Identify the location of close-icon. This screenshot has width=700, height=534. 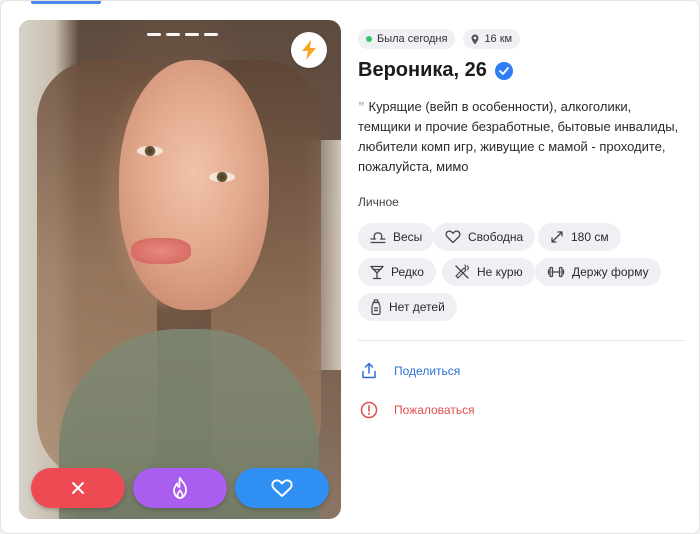
(78, 488).